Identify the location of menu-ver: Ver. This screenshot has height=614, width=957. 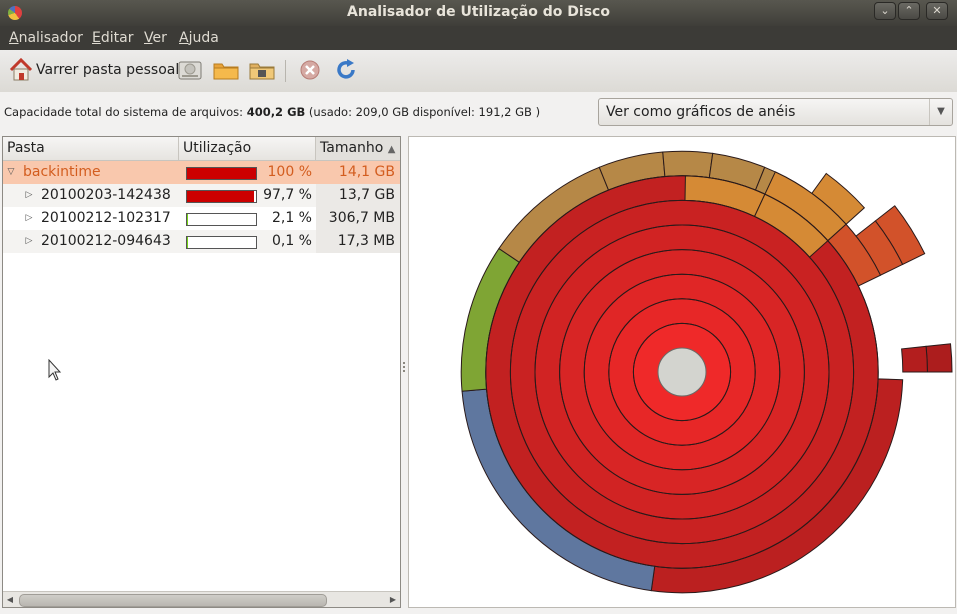
(155, 38).